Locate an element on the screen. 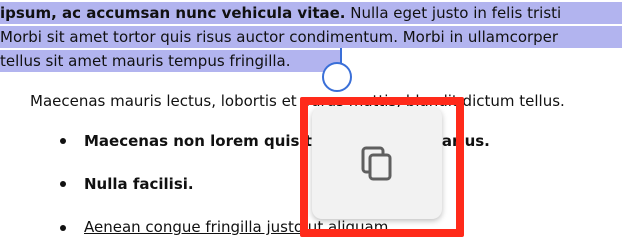  selected-text: tellus sit amet mauris tempus fringilla. is located at coordinates (145, 61).